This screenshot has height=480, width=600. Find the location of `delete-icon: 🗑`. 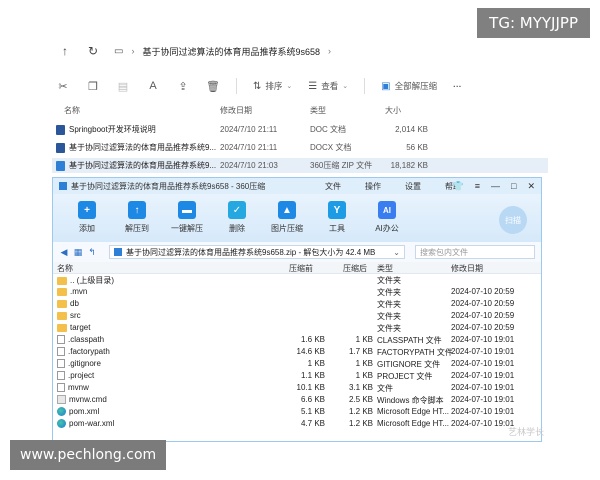

delete-icon: 🗑 is located at coordinates (213, 86).